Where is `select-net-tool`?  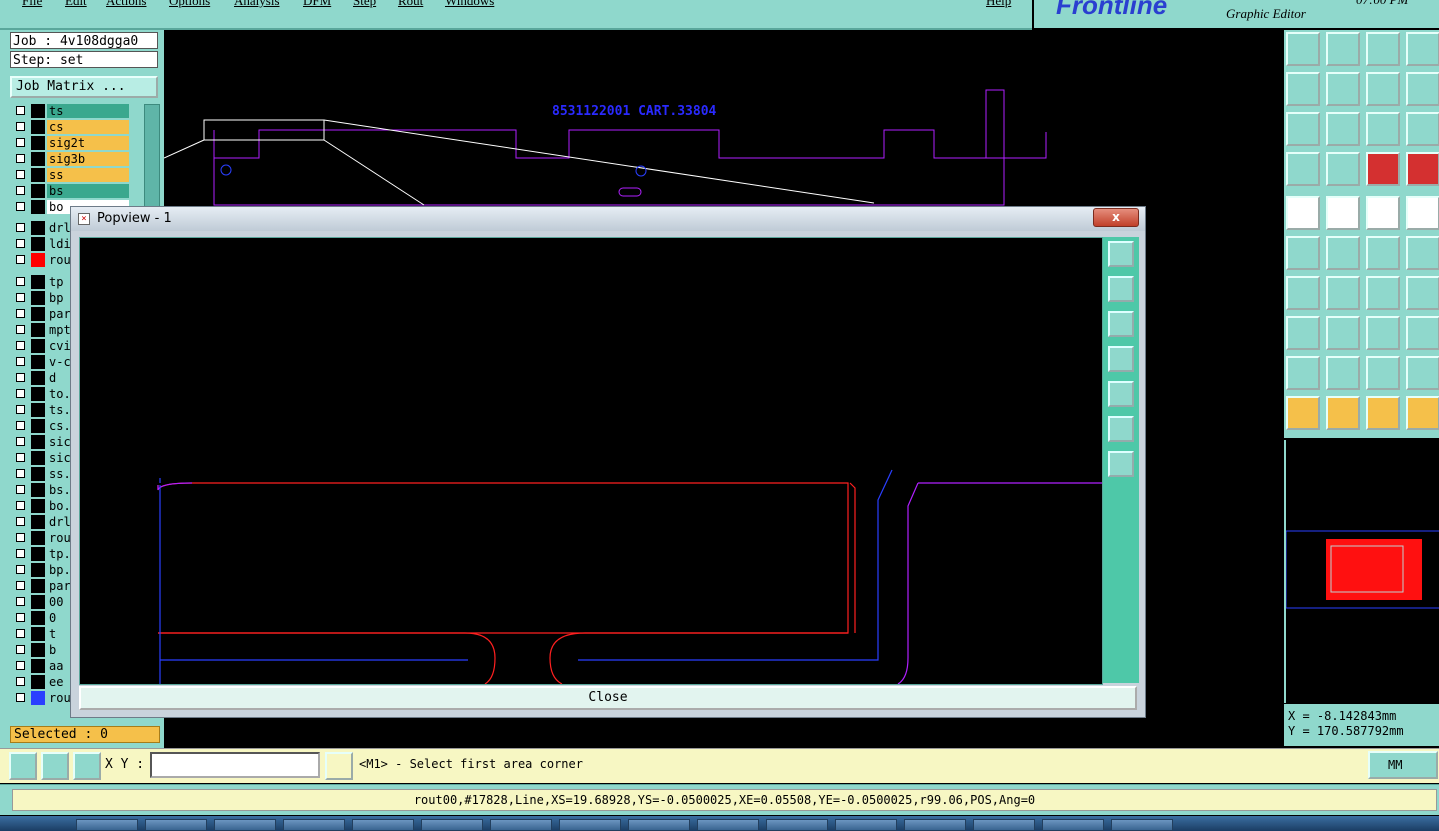
select-net-tool is located at coordinates (1422, 413).